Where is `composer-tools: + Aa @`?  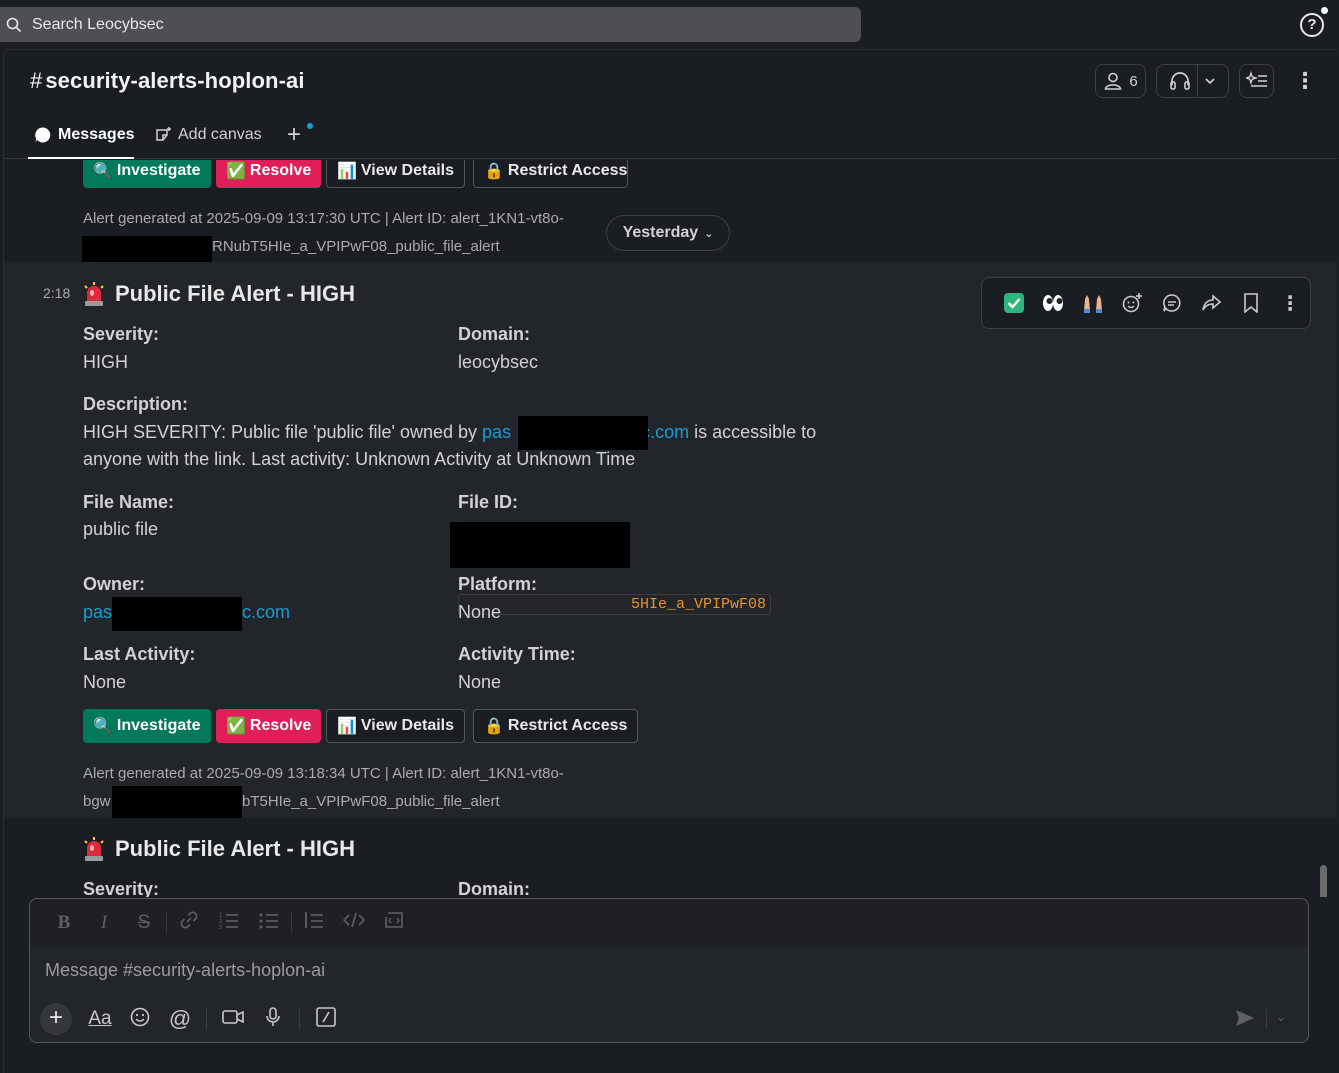
composer-tools: + Aa @ is located at coordinates (193, 1019).